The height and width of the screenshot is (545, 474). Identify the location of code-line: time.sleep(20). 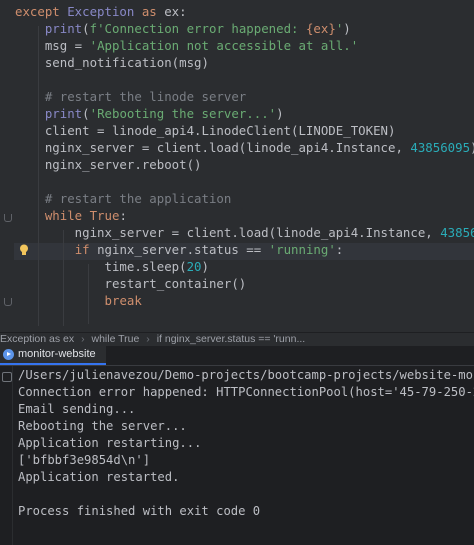
(112, 266).